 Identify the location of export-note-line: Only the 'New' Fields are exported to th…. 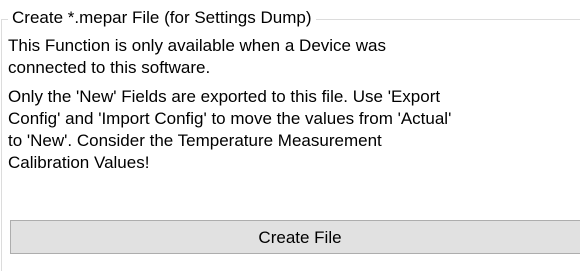
(224, 96).